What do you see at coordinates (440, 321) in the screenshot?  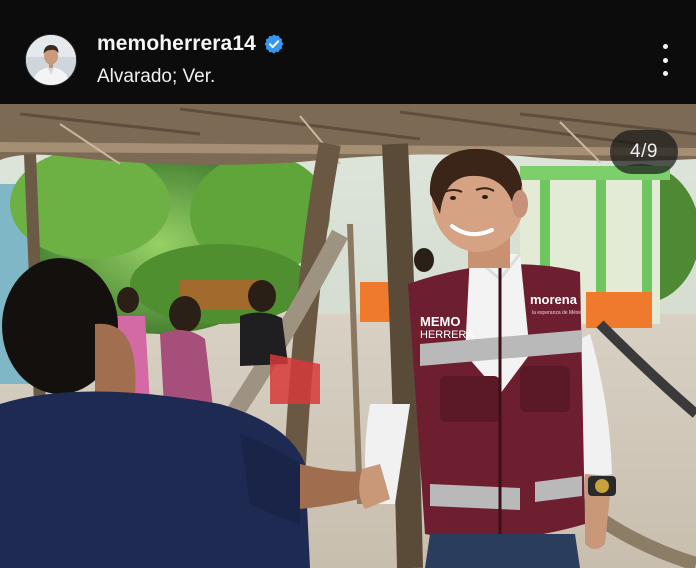 I see `vest-name-line1: MEMO` at bounding box center [440, 321].